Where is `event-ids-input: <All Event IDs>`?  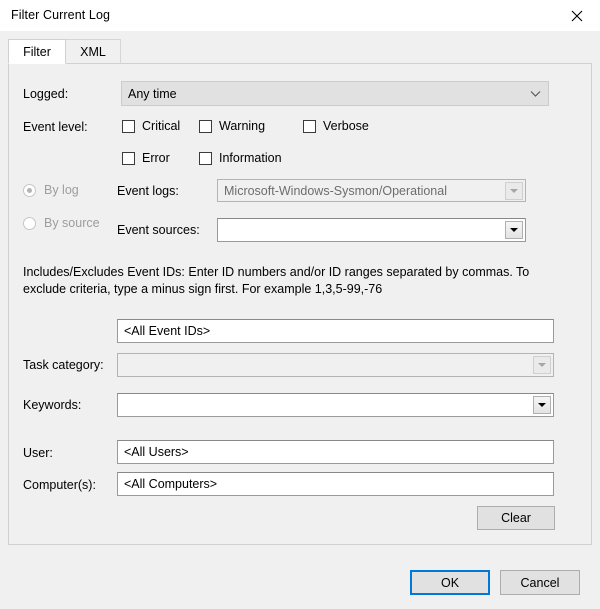 event-ids-input: <All Event IDs> is located at coordinates (335, 331).